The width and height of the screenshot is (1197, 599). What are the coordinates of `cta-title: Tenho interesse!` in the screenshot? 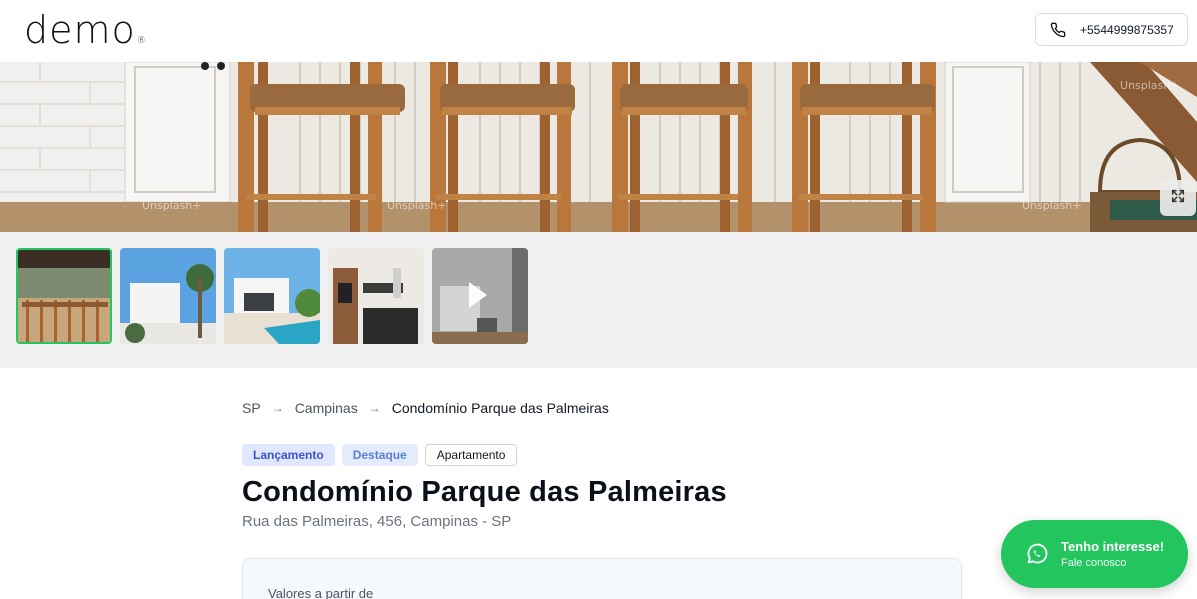 It's located at (1113, 546).